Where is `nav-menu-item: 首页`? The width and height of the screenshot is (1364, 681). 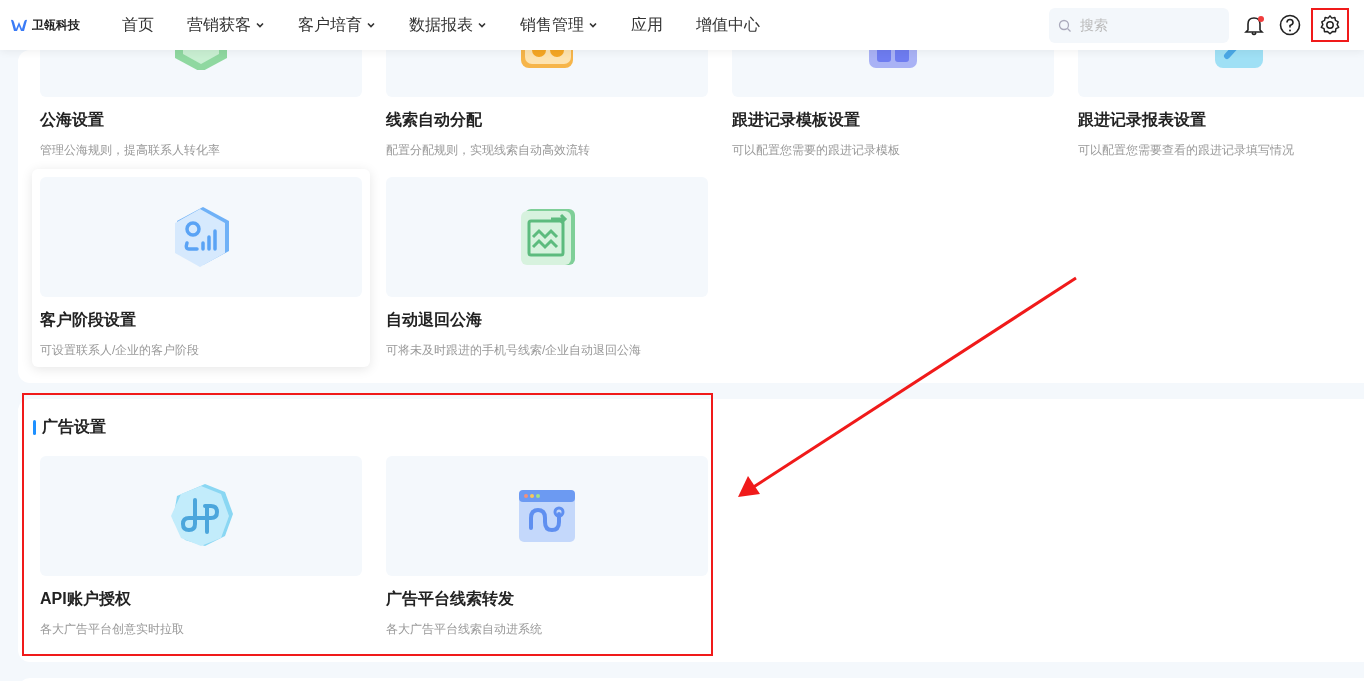 nav-menu-item: 首页 is located at coordinates (138, 25).